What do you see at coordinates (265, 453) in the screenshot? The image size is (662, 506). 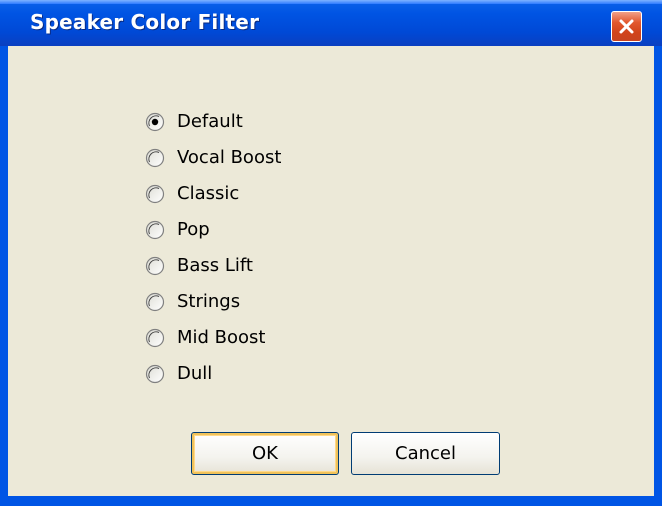 I see `ok-button: OK` at bounding box center [265, 453].